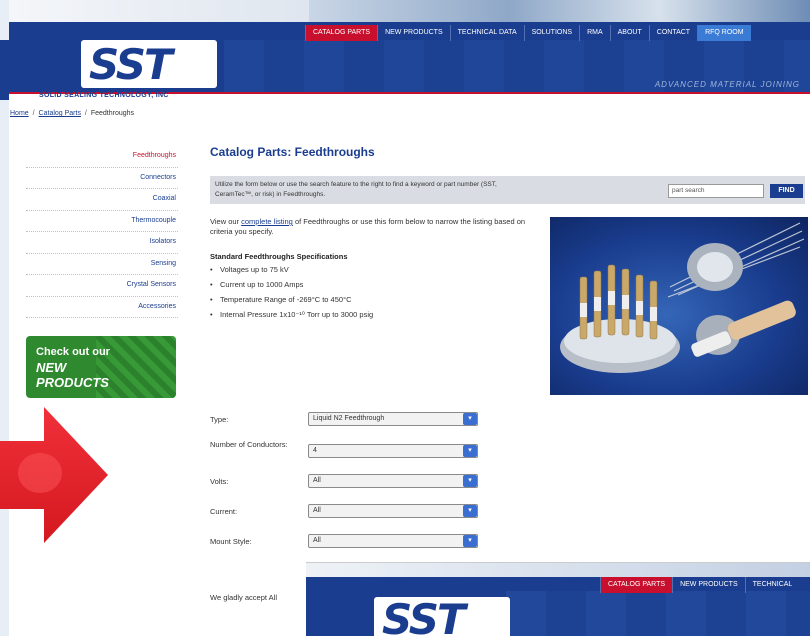 This screenshot has height=636, width=810. Describe the element at coordinates (370, 272) in the screenshot. I see `spec-item: Voltages up to 75 kV` at that location.